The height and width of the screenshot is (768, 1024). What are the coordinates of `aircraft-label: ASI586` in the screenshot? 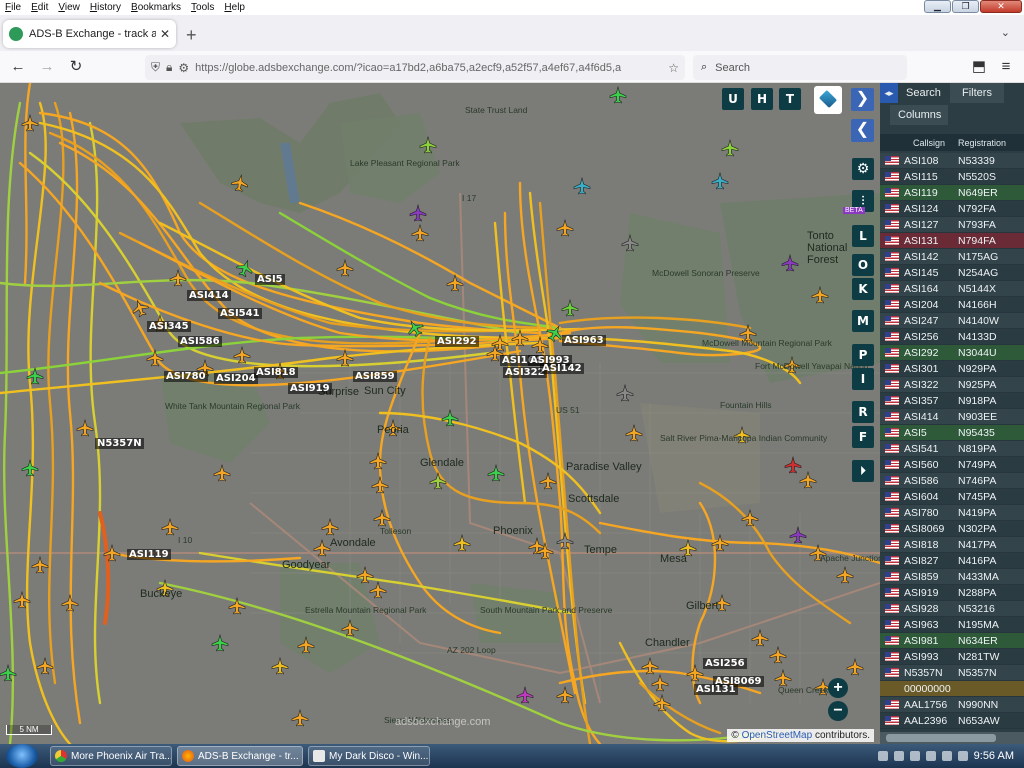 It's located at (200, 341).